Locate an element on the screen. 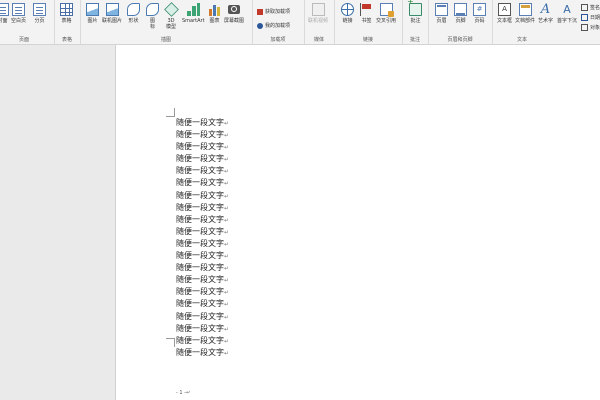 The height and width of the screenshot is (400, 600). link-button: 链接 is located at coordinates (347, 13).